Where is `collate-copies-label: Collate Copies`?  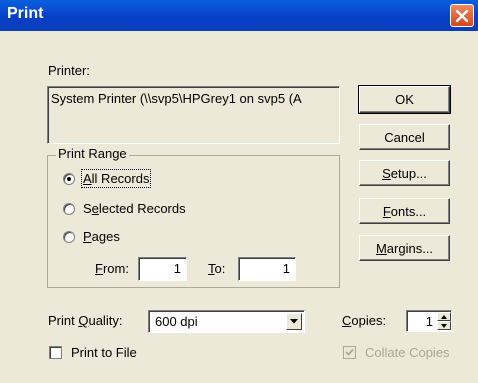 collate-copies-label: Collate Copies is located at coordinates (407, 352).